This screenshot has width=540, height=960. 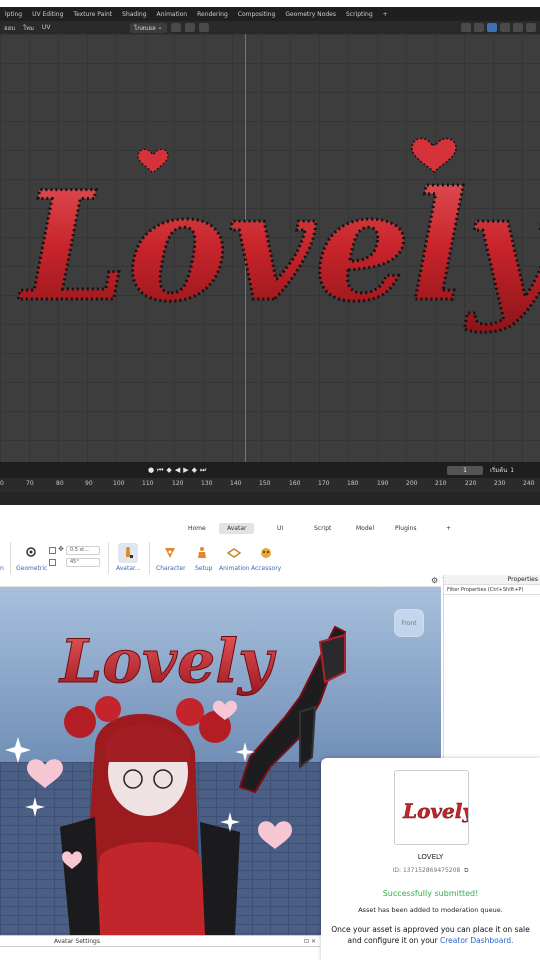 What do you see at coordinates (426, 870) in the screenshot?
I see `asset-id-text: ID: 137152869475208` at bounding box center [426, 870].